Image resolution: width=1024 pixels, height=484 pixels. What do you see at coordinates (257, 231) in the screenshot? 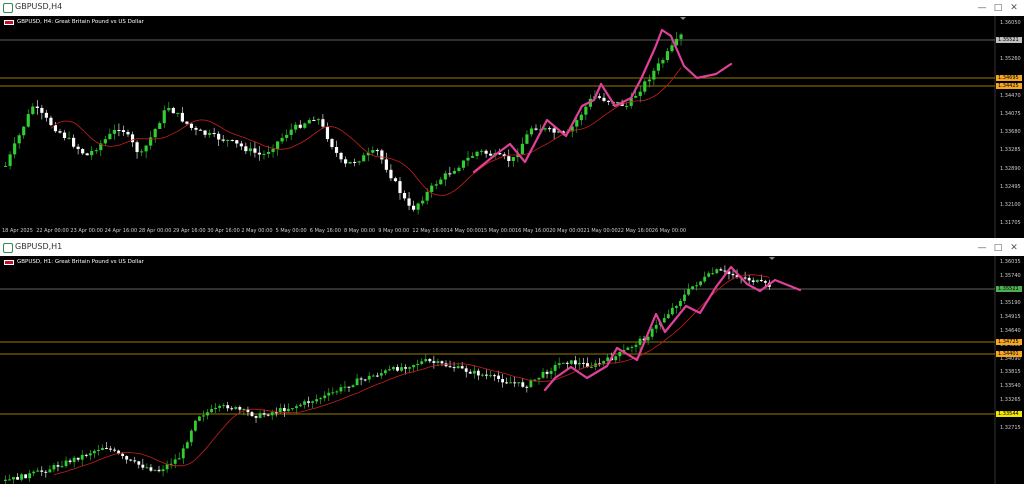
I see `time-axis-label: 2 May 00:00` at bounding box center [257, 231].